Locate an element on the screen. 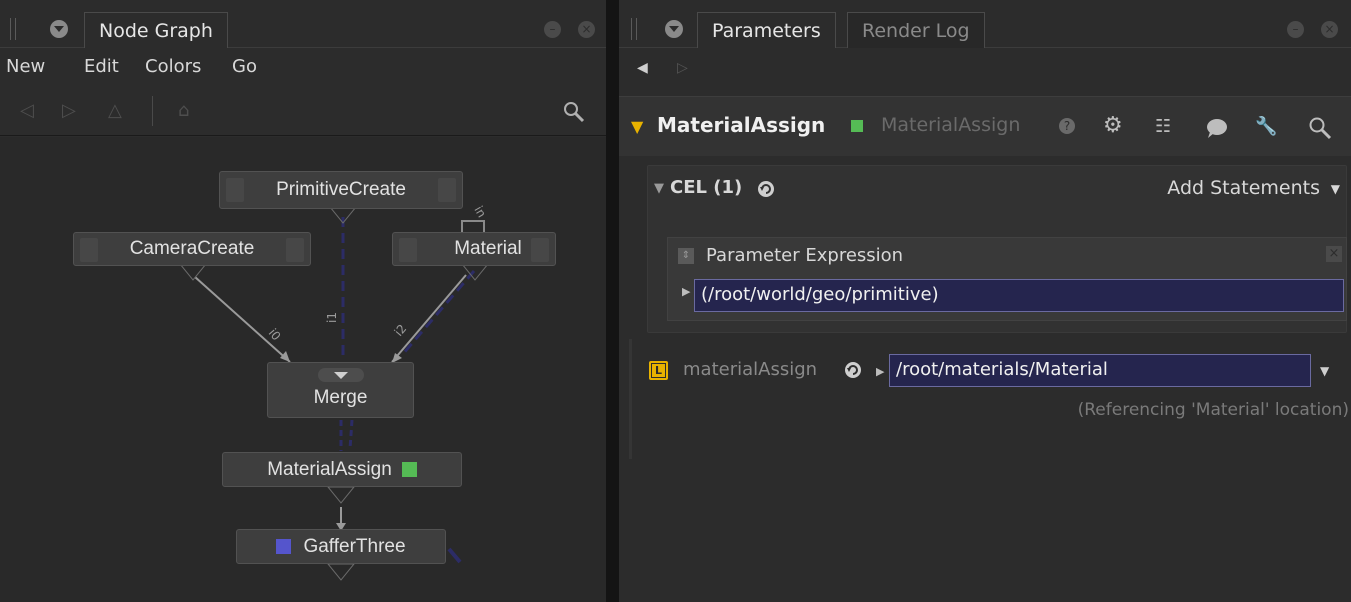 This screenshot has width=1351, height=602. node-name-label: MaterialAssign is located at coordinates (741, 125).